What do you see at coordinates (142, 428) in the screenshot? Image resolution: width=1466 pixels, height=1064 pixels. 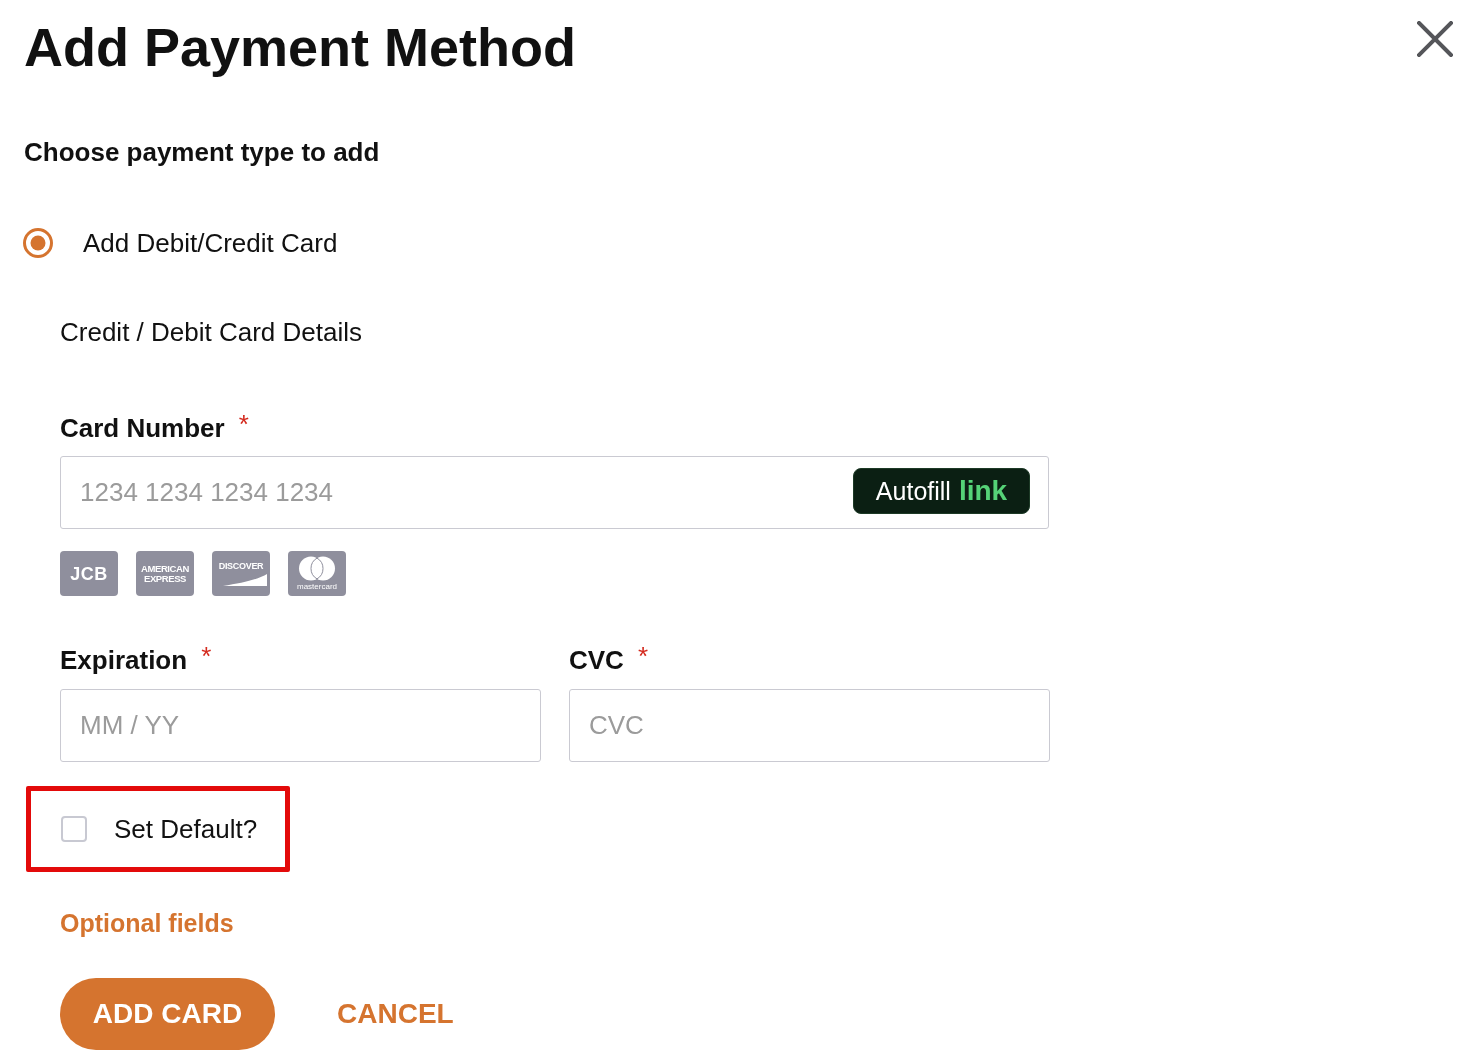 I see `field-label: Card Number` at bounding box center [142, 428].